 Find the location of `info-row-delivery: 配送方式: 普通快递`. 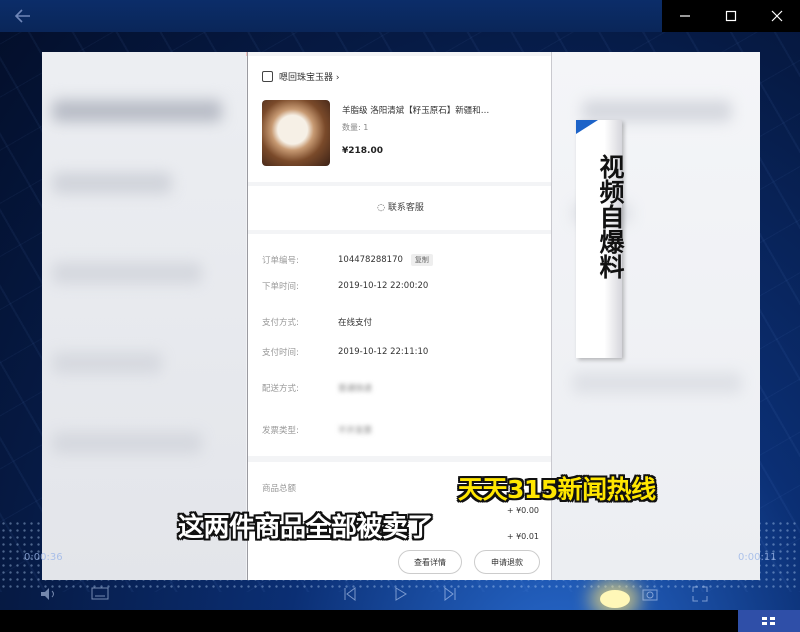

info-row-delivery: 配送方式: 普通快递 is located at coordinates (317, 389).